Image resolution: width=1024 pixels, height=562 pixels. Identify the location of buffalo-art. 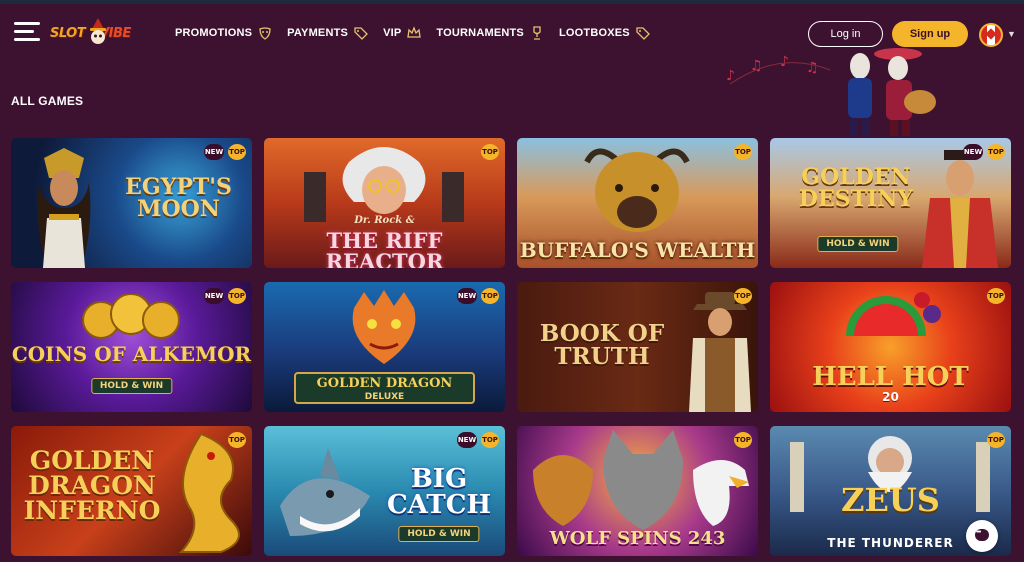
(637, 190).